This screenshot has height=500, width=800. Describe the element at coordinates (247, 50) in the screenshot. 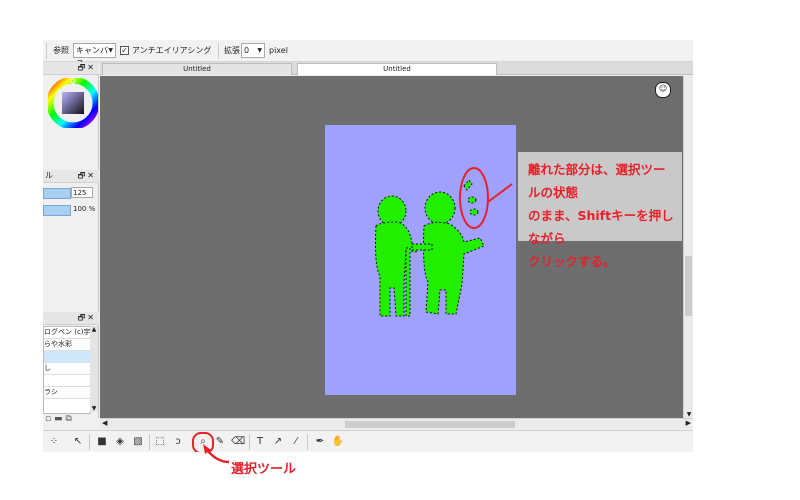

I see `expand-select-value: 0` at that location.